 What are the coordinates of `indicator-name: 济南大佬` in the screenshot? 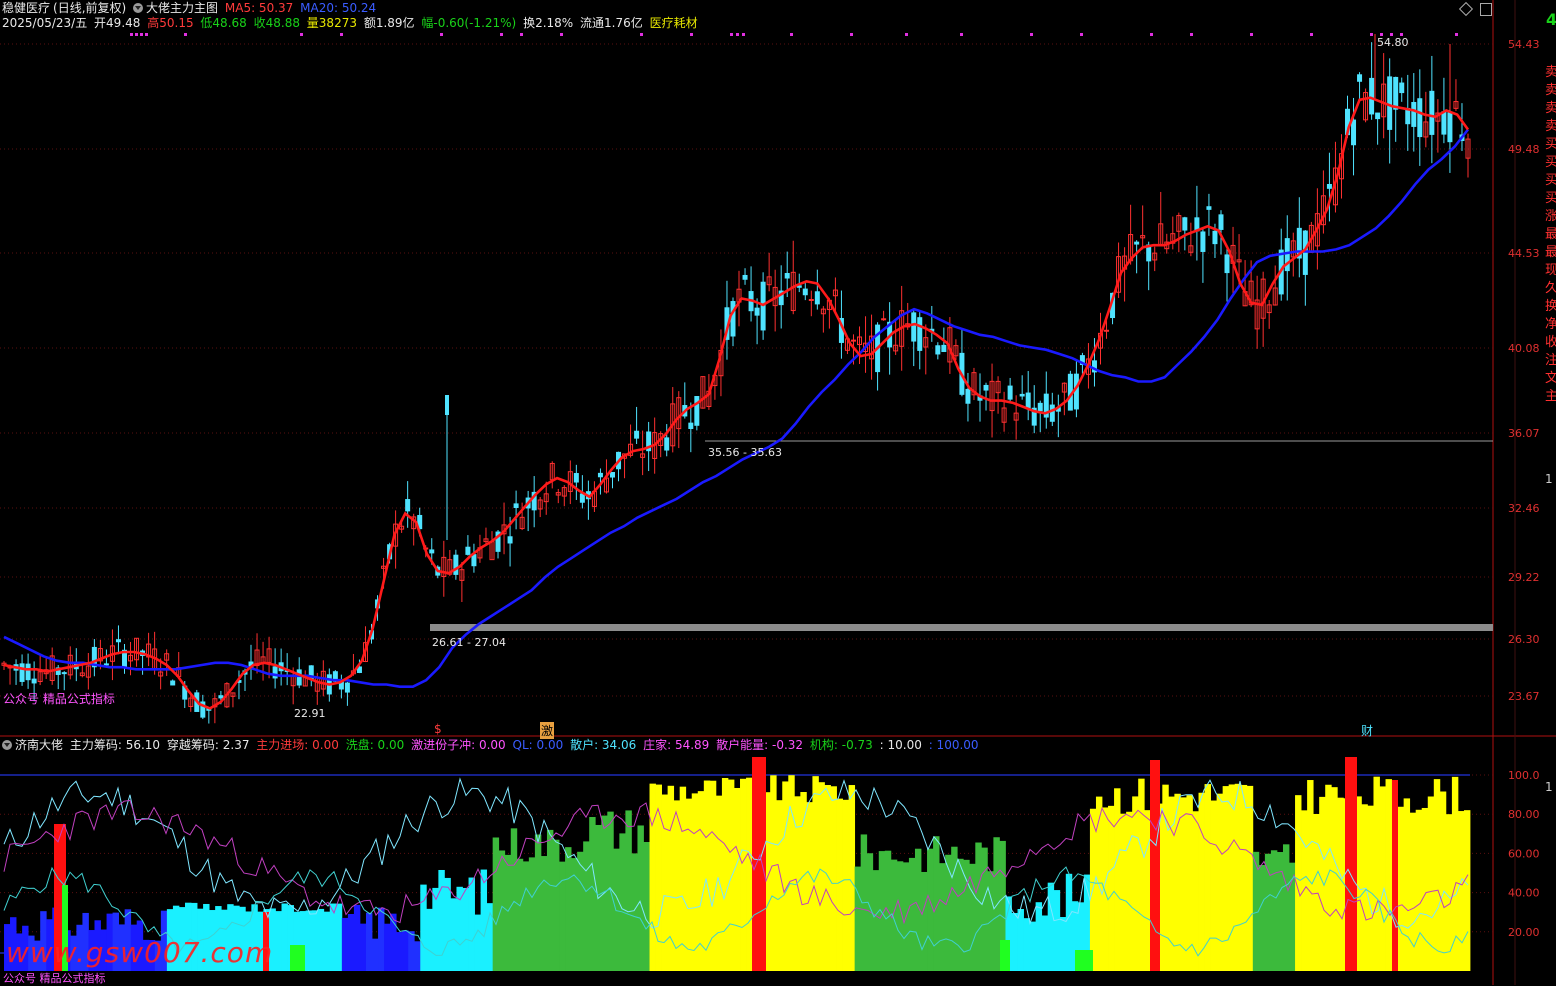 It's located at (39, 745).